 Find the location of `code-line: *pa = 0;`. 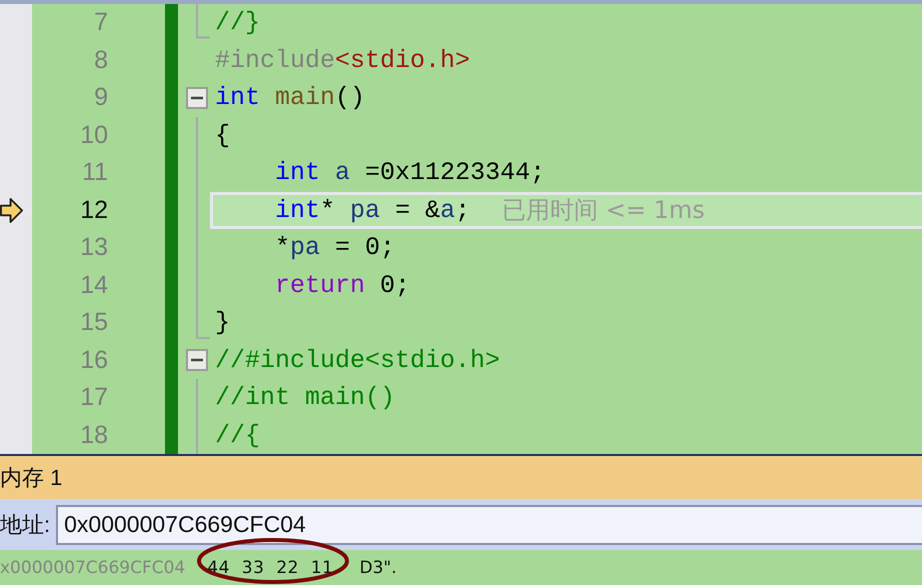

code-line: *pa = 0; is located at coordinates (335, 247).